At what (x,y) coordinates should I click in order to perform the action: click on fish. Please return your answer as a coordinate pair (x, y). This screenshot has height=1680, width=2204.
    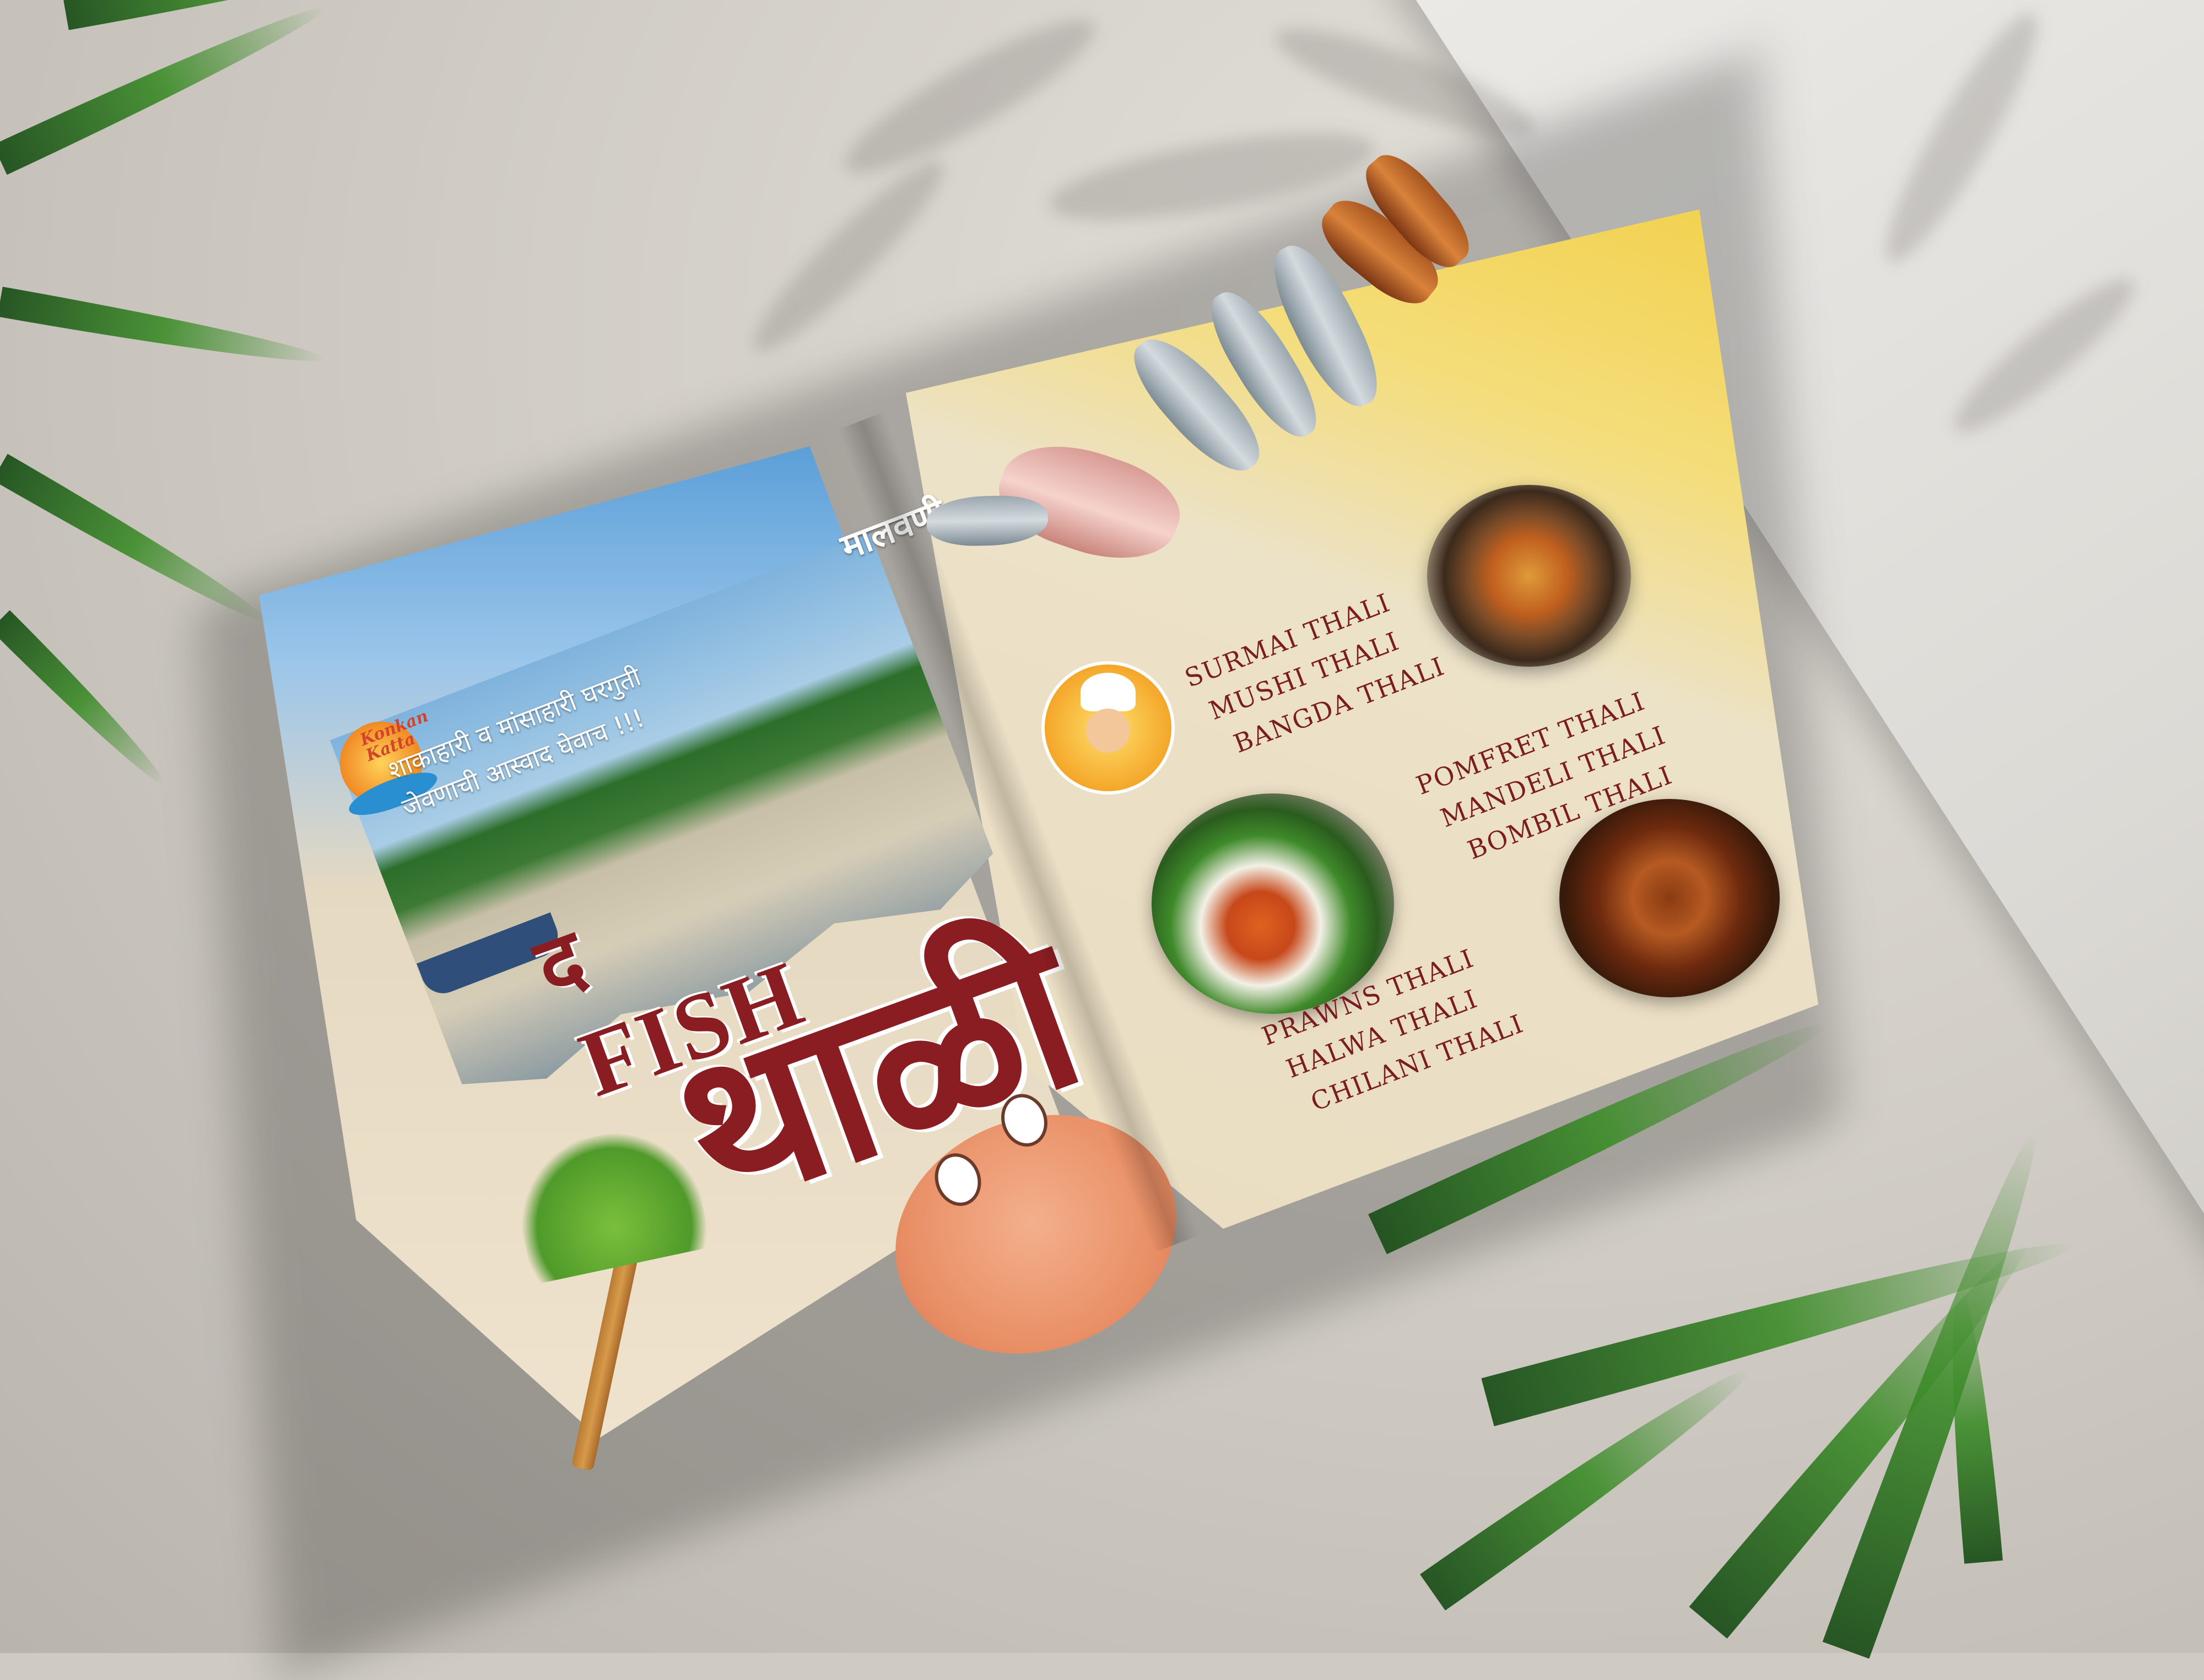
    Looking at the image, I should click on (987, 521).